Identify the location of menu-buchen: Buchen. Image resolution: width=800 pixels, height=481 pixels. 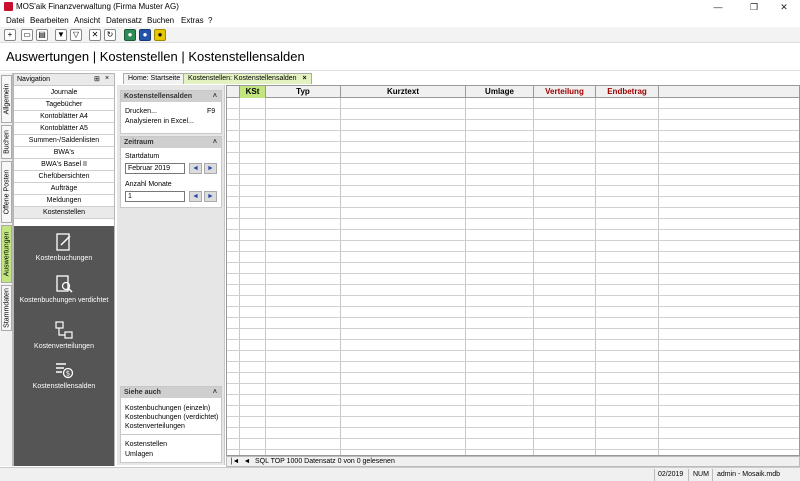
(160, 20).